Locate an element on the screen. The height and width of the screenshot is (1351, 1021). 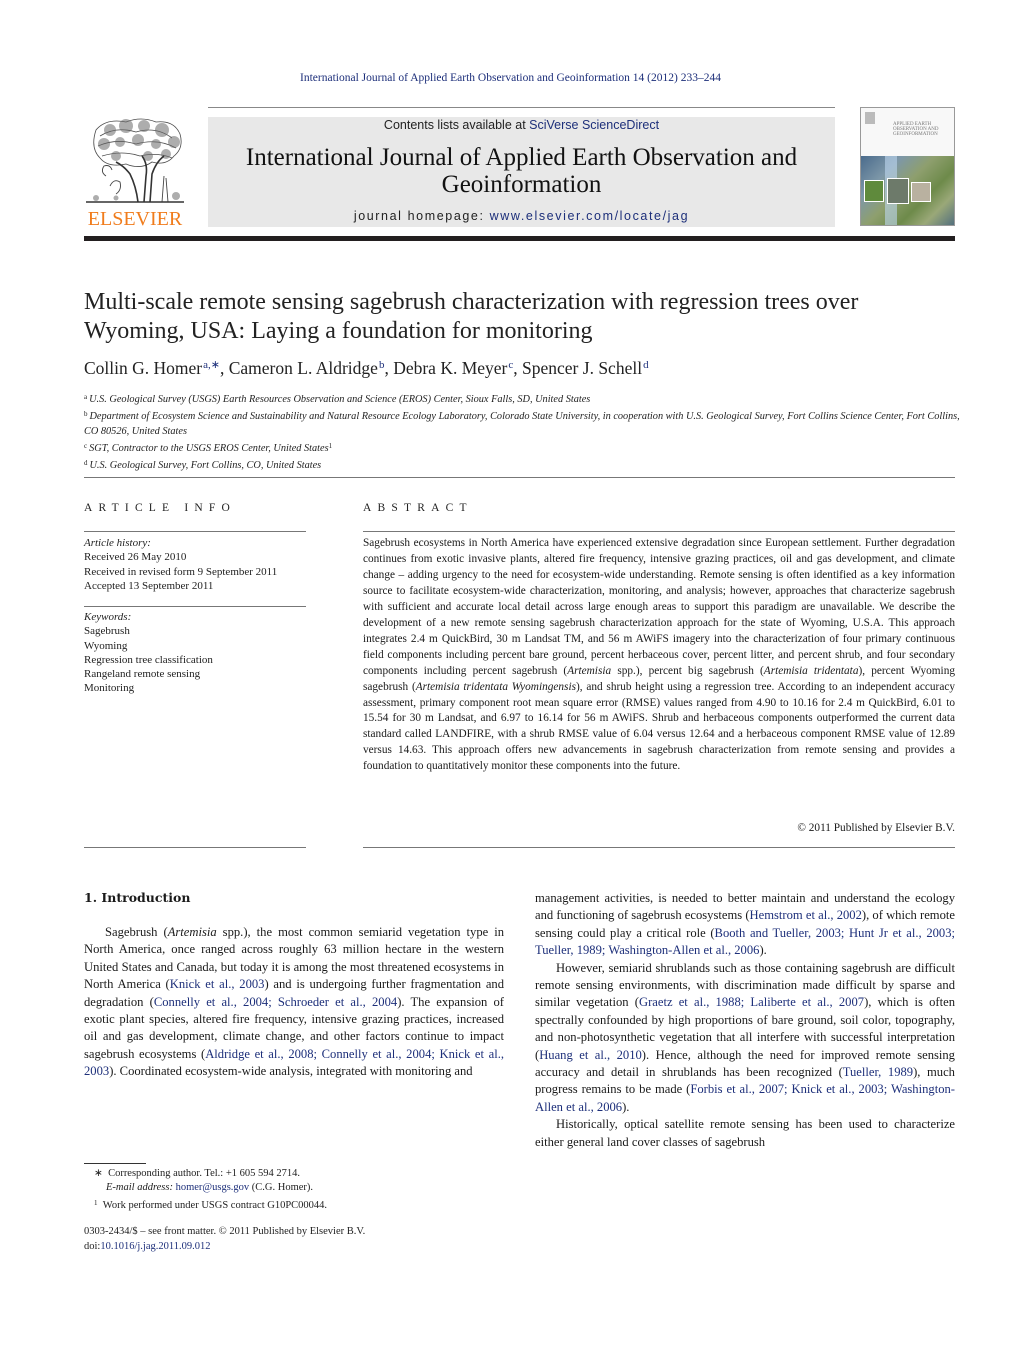
history-item: Received 26 May 2010 is located at coordinates (135, 557).